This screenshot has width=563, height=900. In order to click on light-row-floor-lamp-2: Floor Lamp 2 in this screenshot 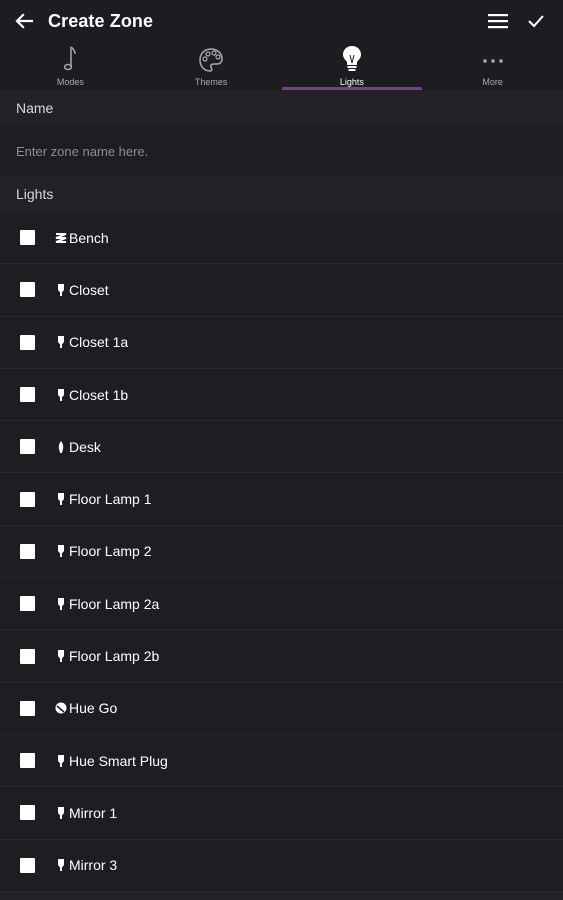, I will do `click(281, 552)`.